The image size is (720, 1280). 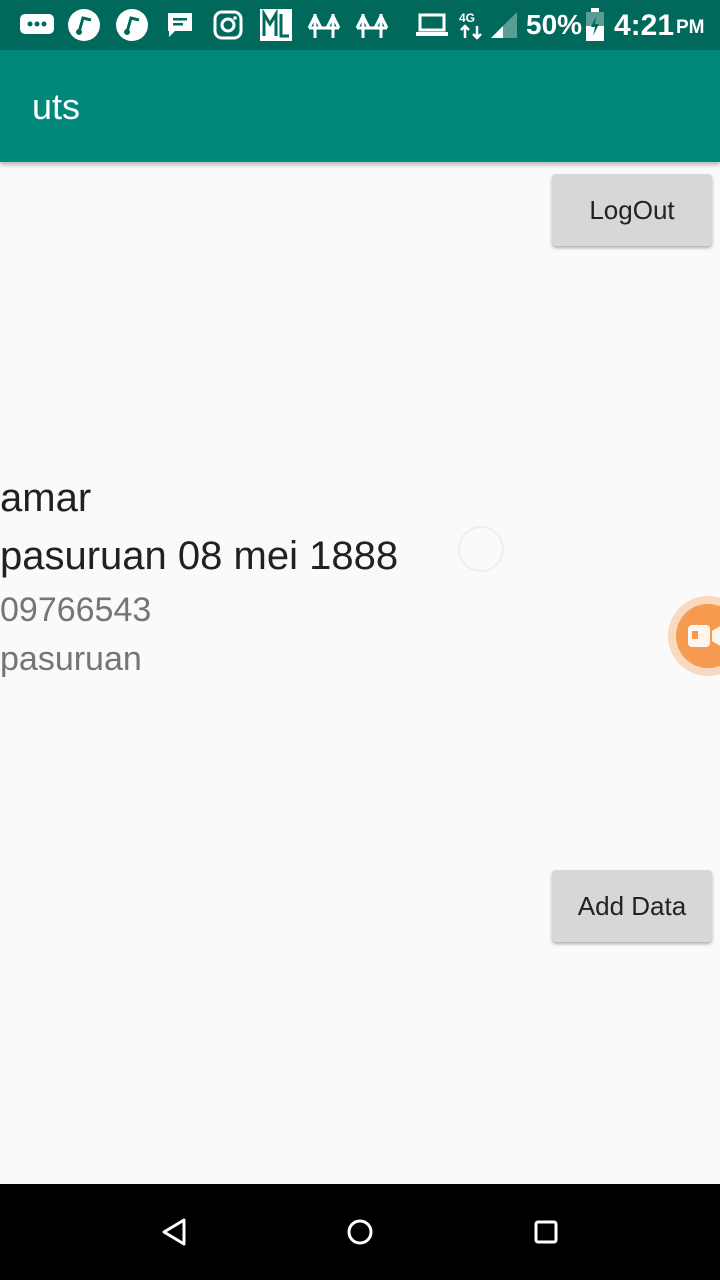 I want to click on status-bar: 4G 50% 4:21 PM, so click(x=360, y=25).